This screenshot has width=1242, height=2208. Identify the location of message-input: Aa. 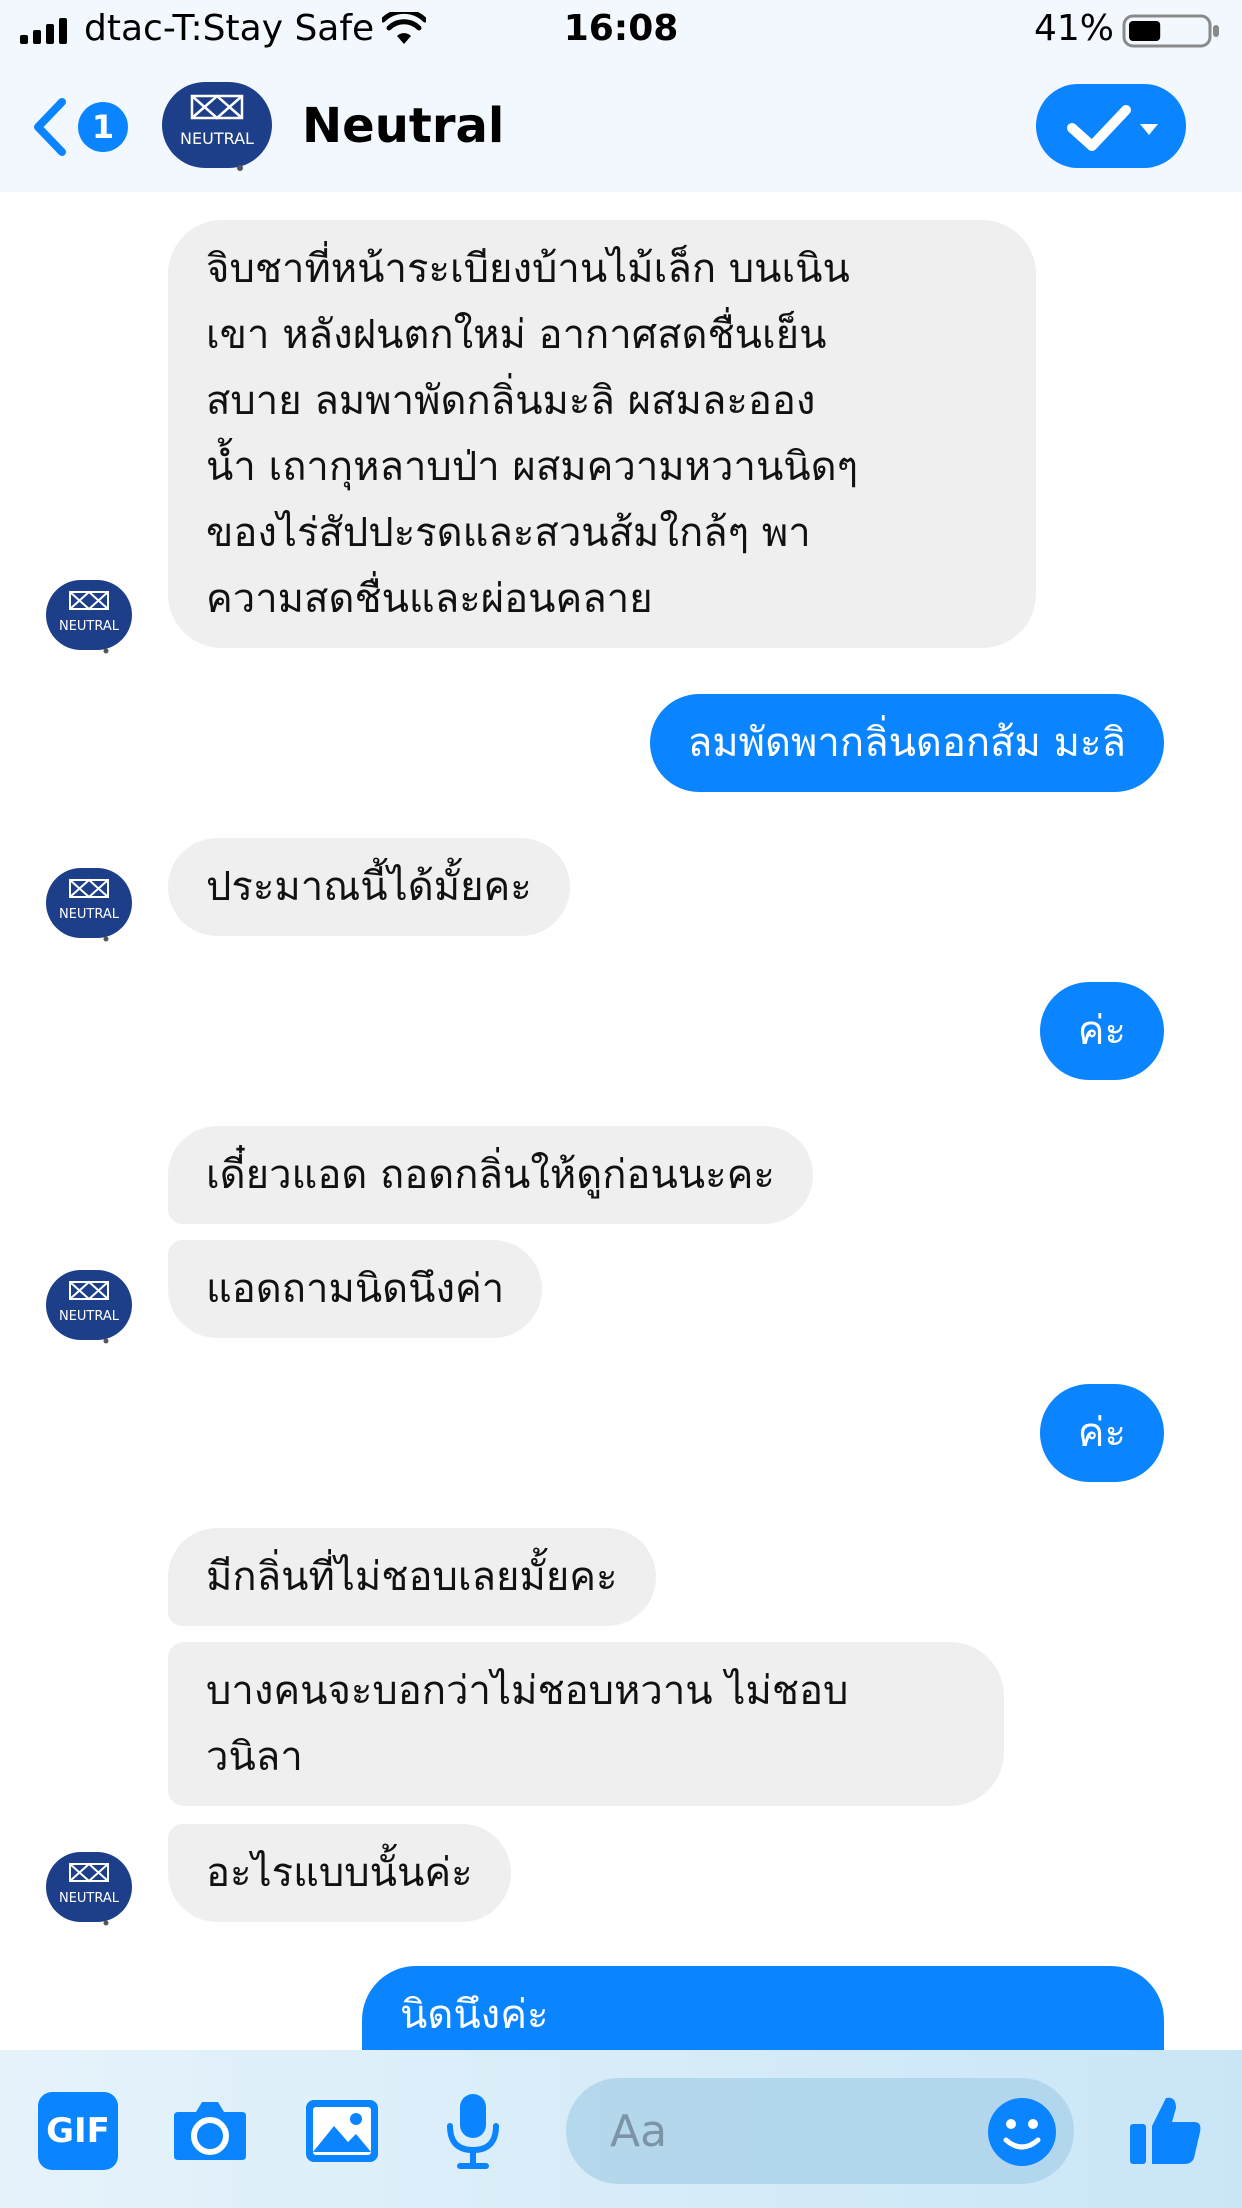
(820, 2131).